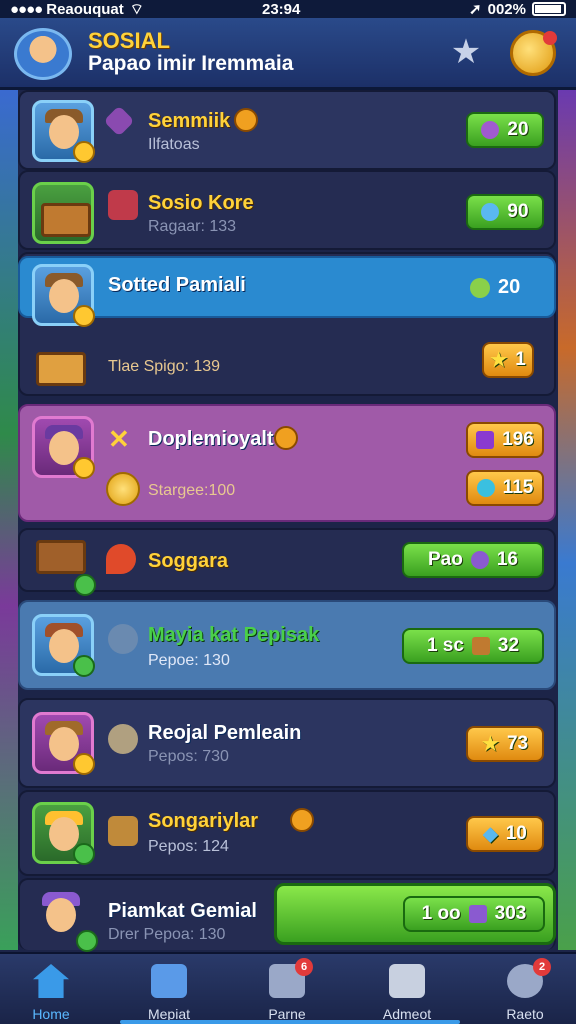 This screenshot has width=576, height=1024. Describe the element at coordinates (304, 967) in the screenshot. I see `notification-badge: 6` at that location.